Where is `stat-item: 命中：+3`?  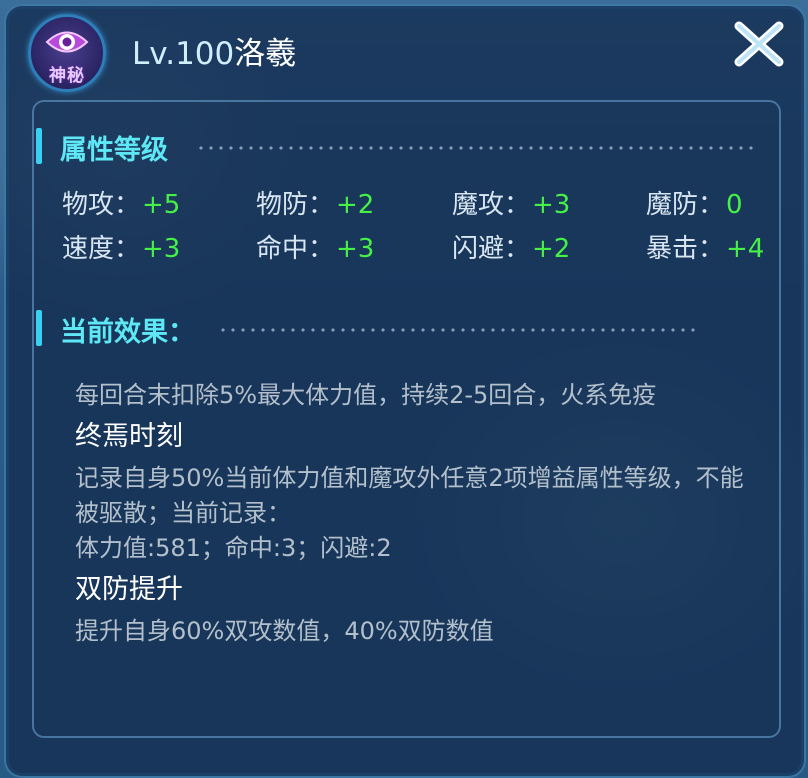
stat-item: 命中：+3 is located at coordinates (315, 246).